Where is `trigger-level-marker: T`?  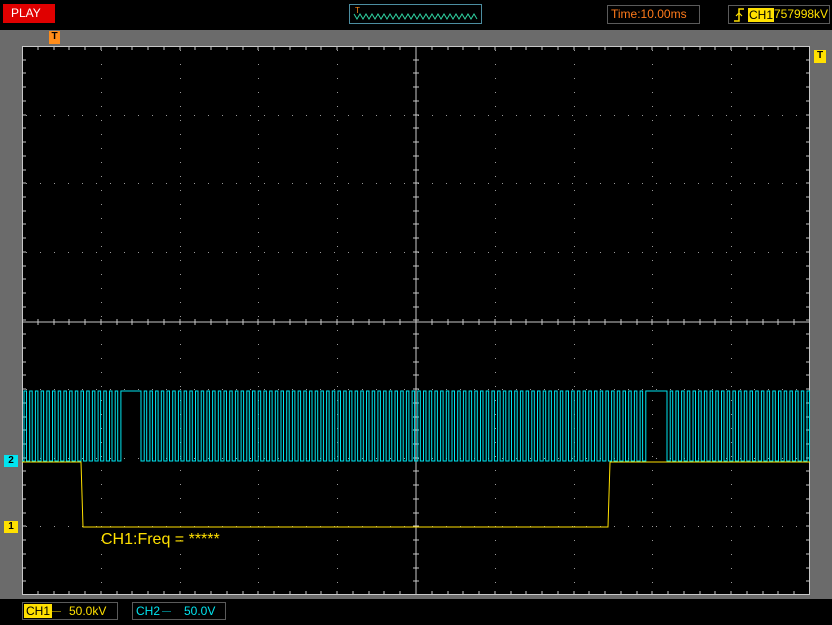
trigger-level-marker: T is located at coordinates (820, 56).